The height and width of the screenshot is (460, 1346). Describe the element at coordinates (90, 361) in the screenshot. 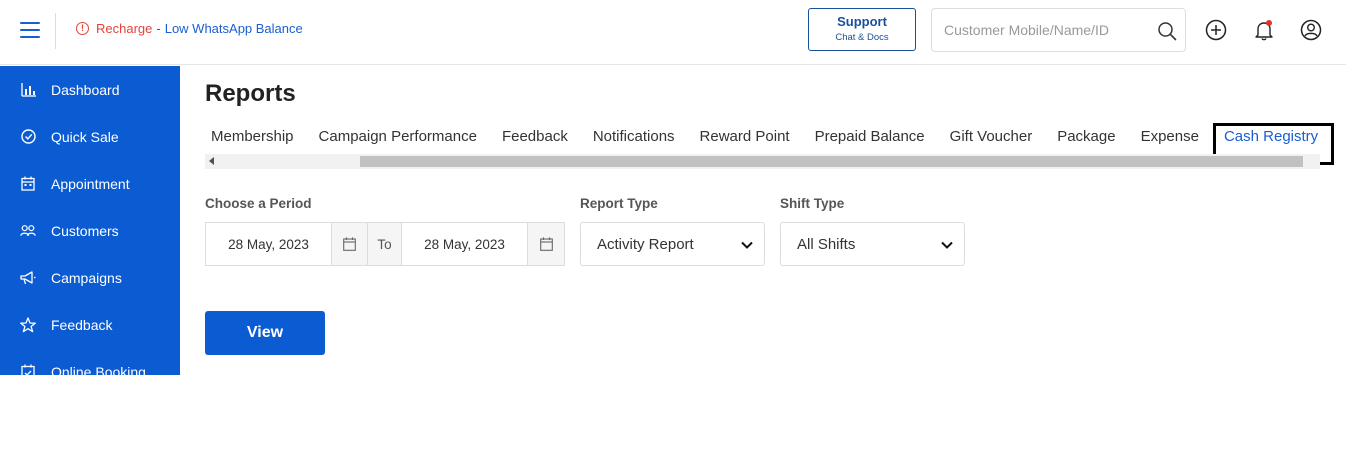

I see `sidebar-item-online-booking: Online Booking` at that location.